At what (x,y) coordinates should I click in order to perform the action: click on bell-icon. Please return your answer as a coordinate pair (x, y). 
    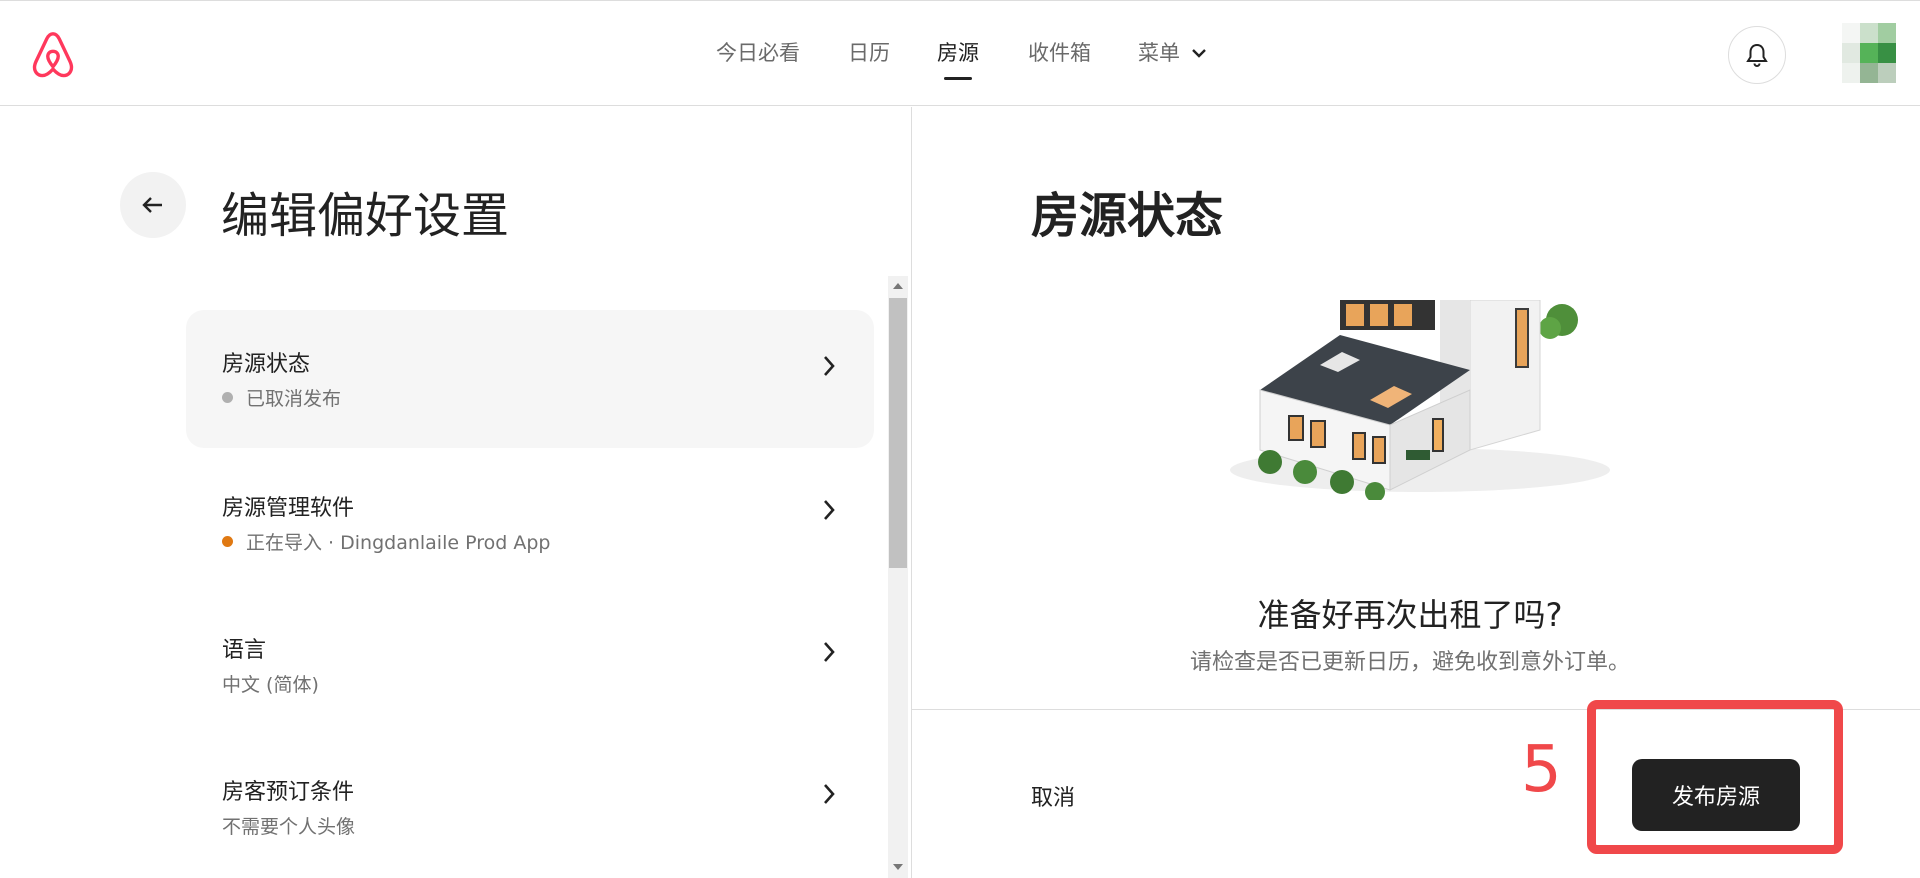
    Looking at the image, I should click on (1757, 55).